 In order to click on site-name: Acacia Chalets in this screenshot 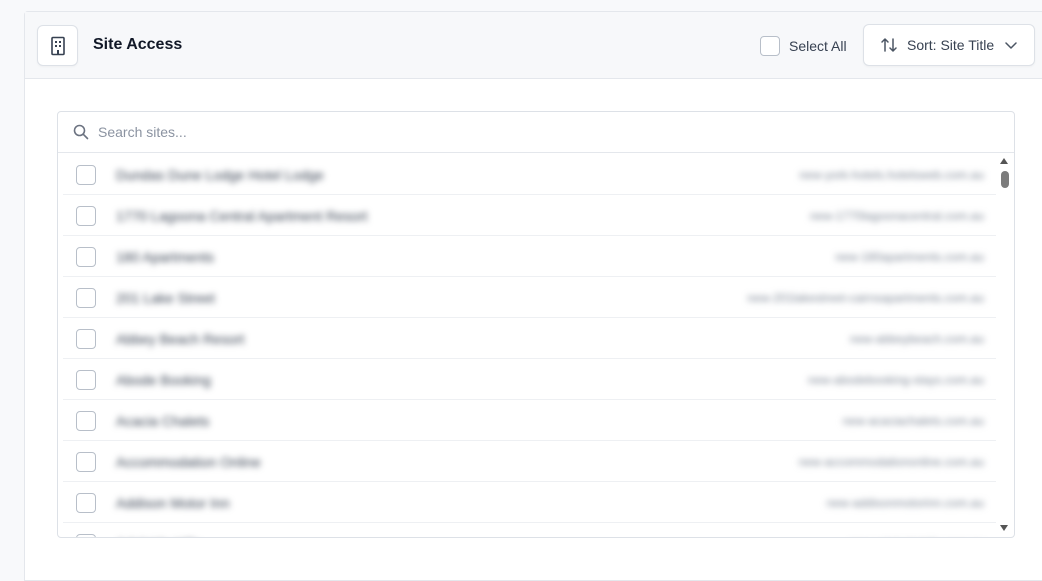, I will do `click(163, 421)`.